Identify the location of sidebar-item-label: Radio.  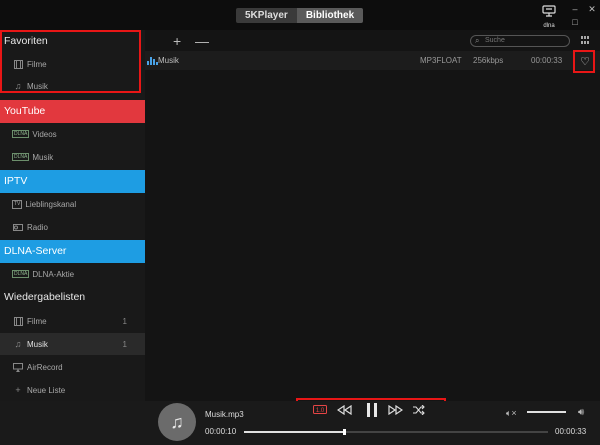
(37, 227).